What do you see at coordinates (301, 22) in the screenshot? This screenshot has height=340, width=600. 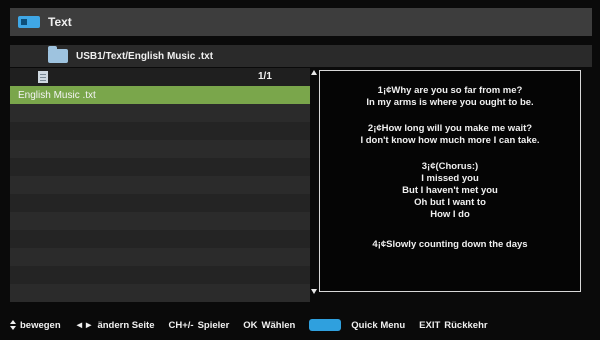 I see `title-bar: Text` at bounding box center [301, 22].